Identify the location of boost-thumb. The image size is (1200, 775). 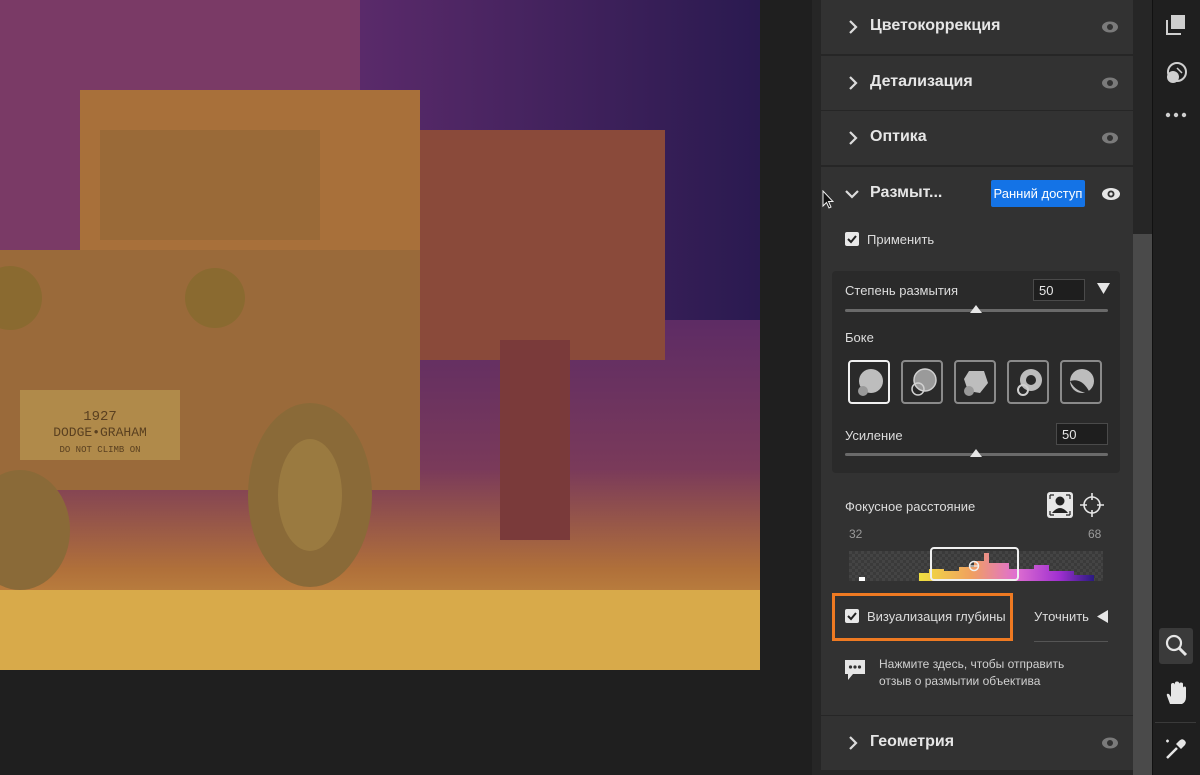
(976, 453).